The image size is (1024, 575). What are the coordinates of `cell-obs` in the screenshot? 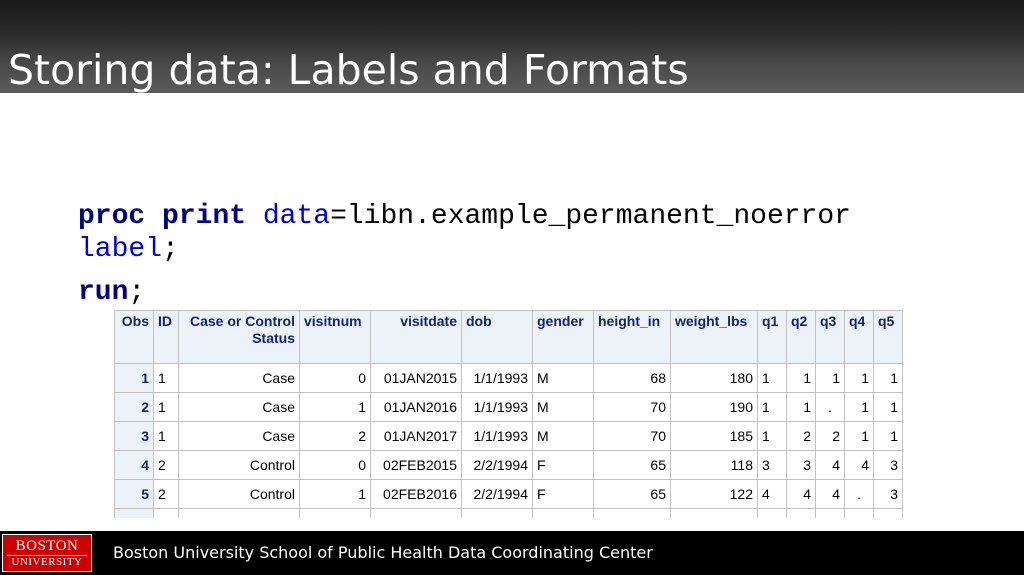 It's located at (134, 513).